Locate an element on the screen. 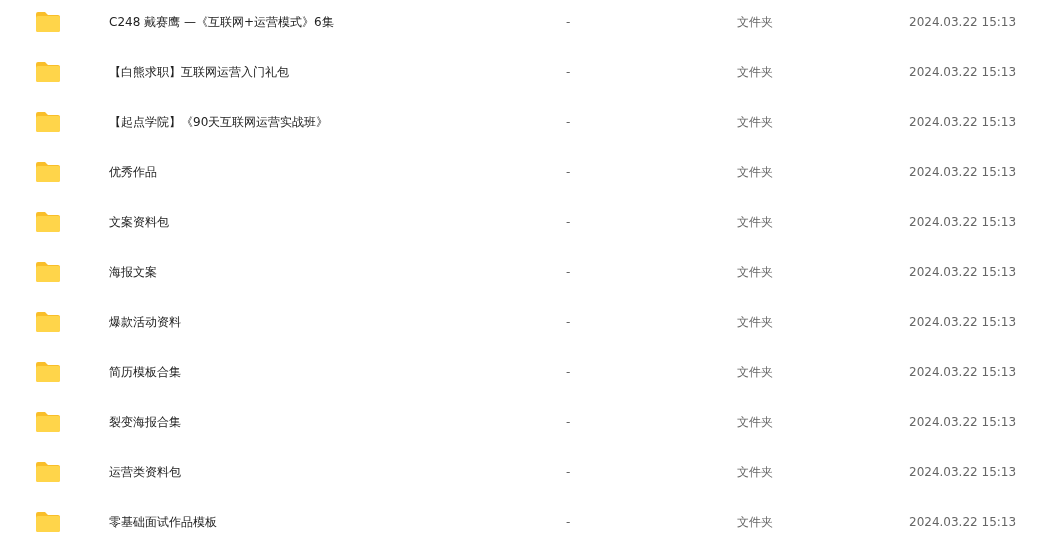  file-name: C248 戴赛鹰 —《互联网+运营模式》6集 is located at coordinates (221, 22).